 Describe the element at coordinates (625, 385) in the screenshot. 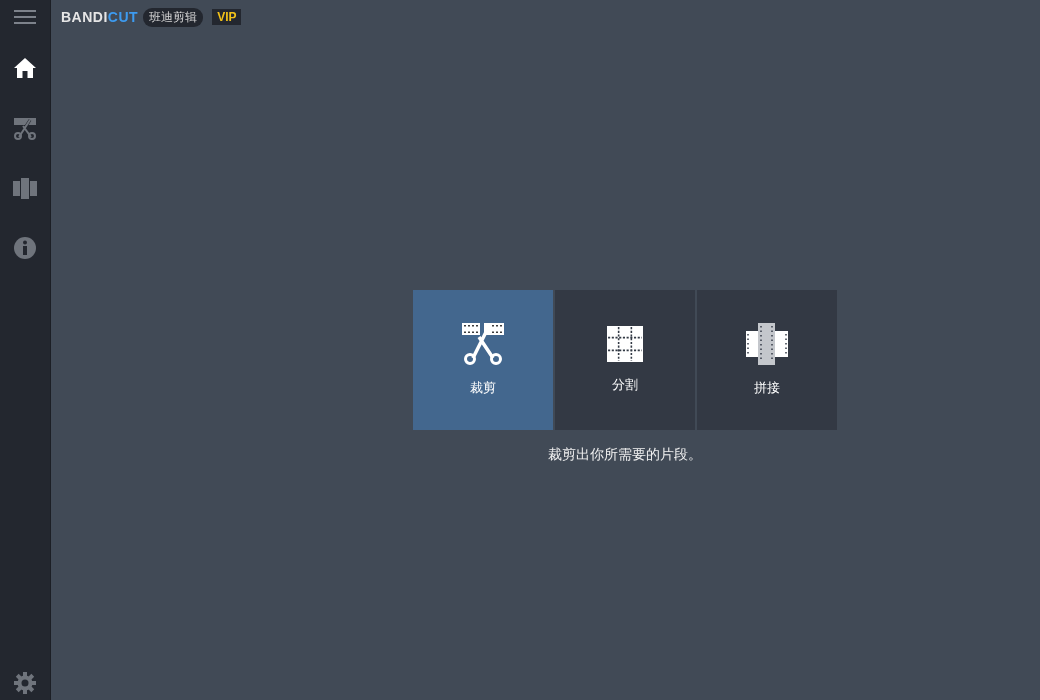

I see `tile-label: 分割` at that location.